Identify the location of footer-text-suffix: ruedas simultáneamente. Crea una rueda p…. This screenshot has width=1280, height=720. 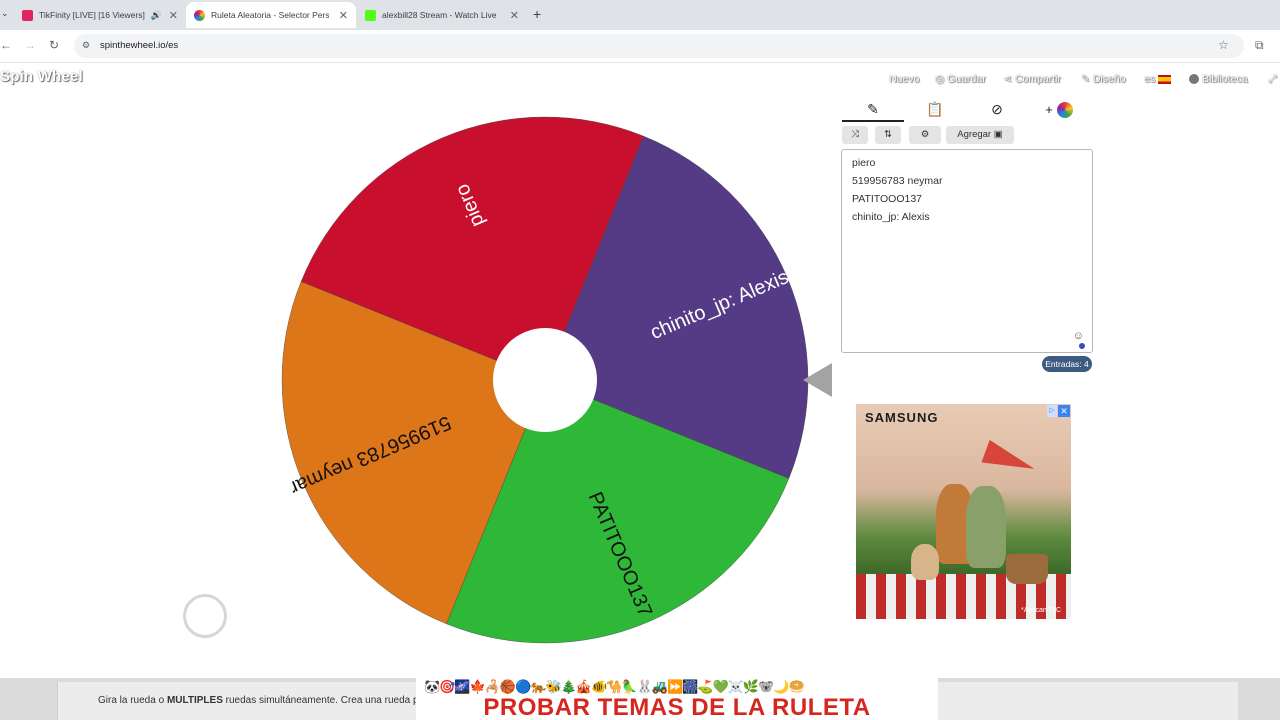
(319, 700).